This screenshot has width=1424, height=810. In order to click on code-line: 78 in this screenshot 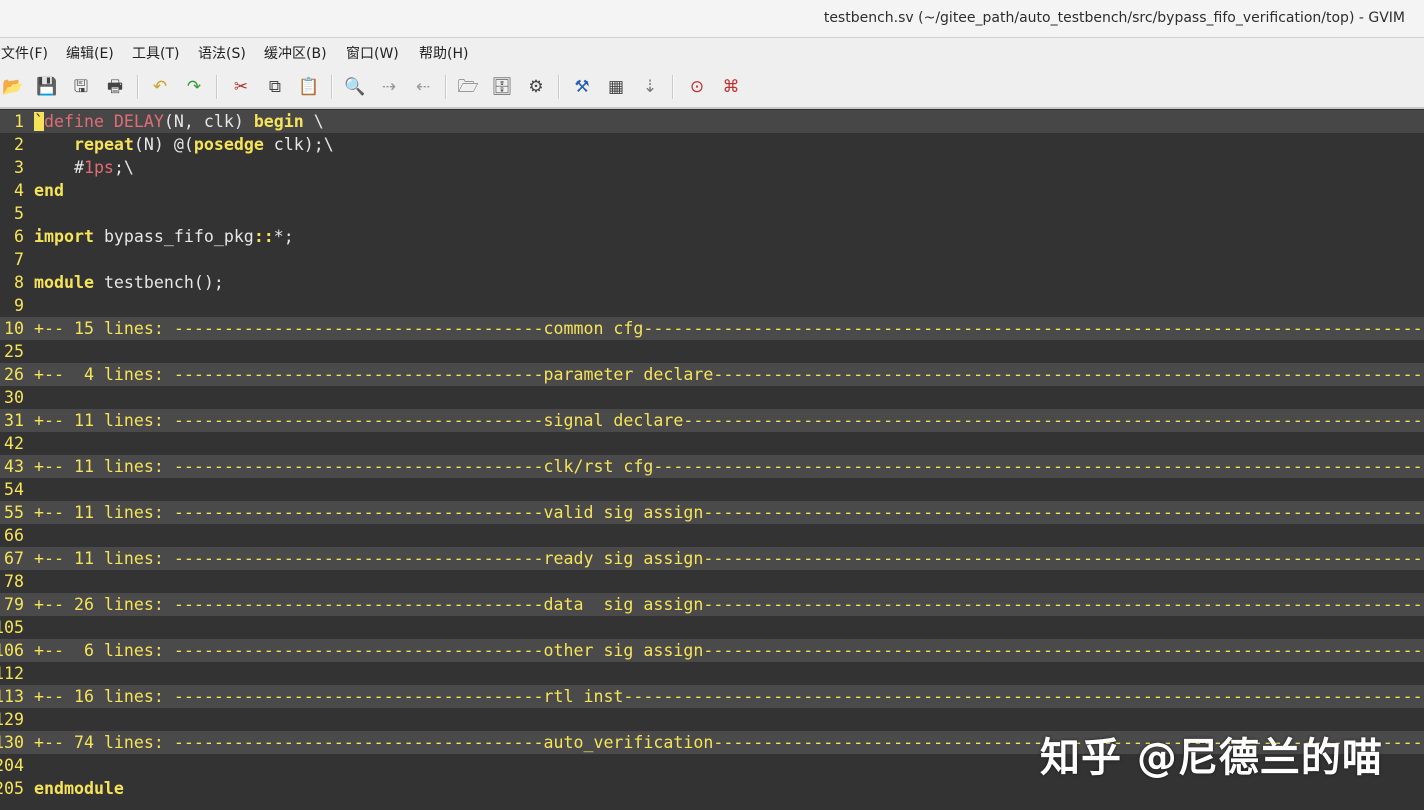, I will do `click(712, 581)`.